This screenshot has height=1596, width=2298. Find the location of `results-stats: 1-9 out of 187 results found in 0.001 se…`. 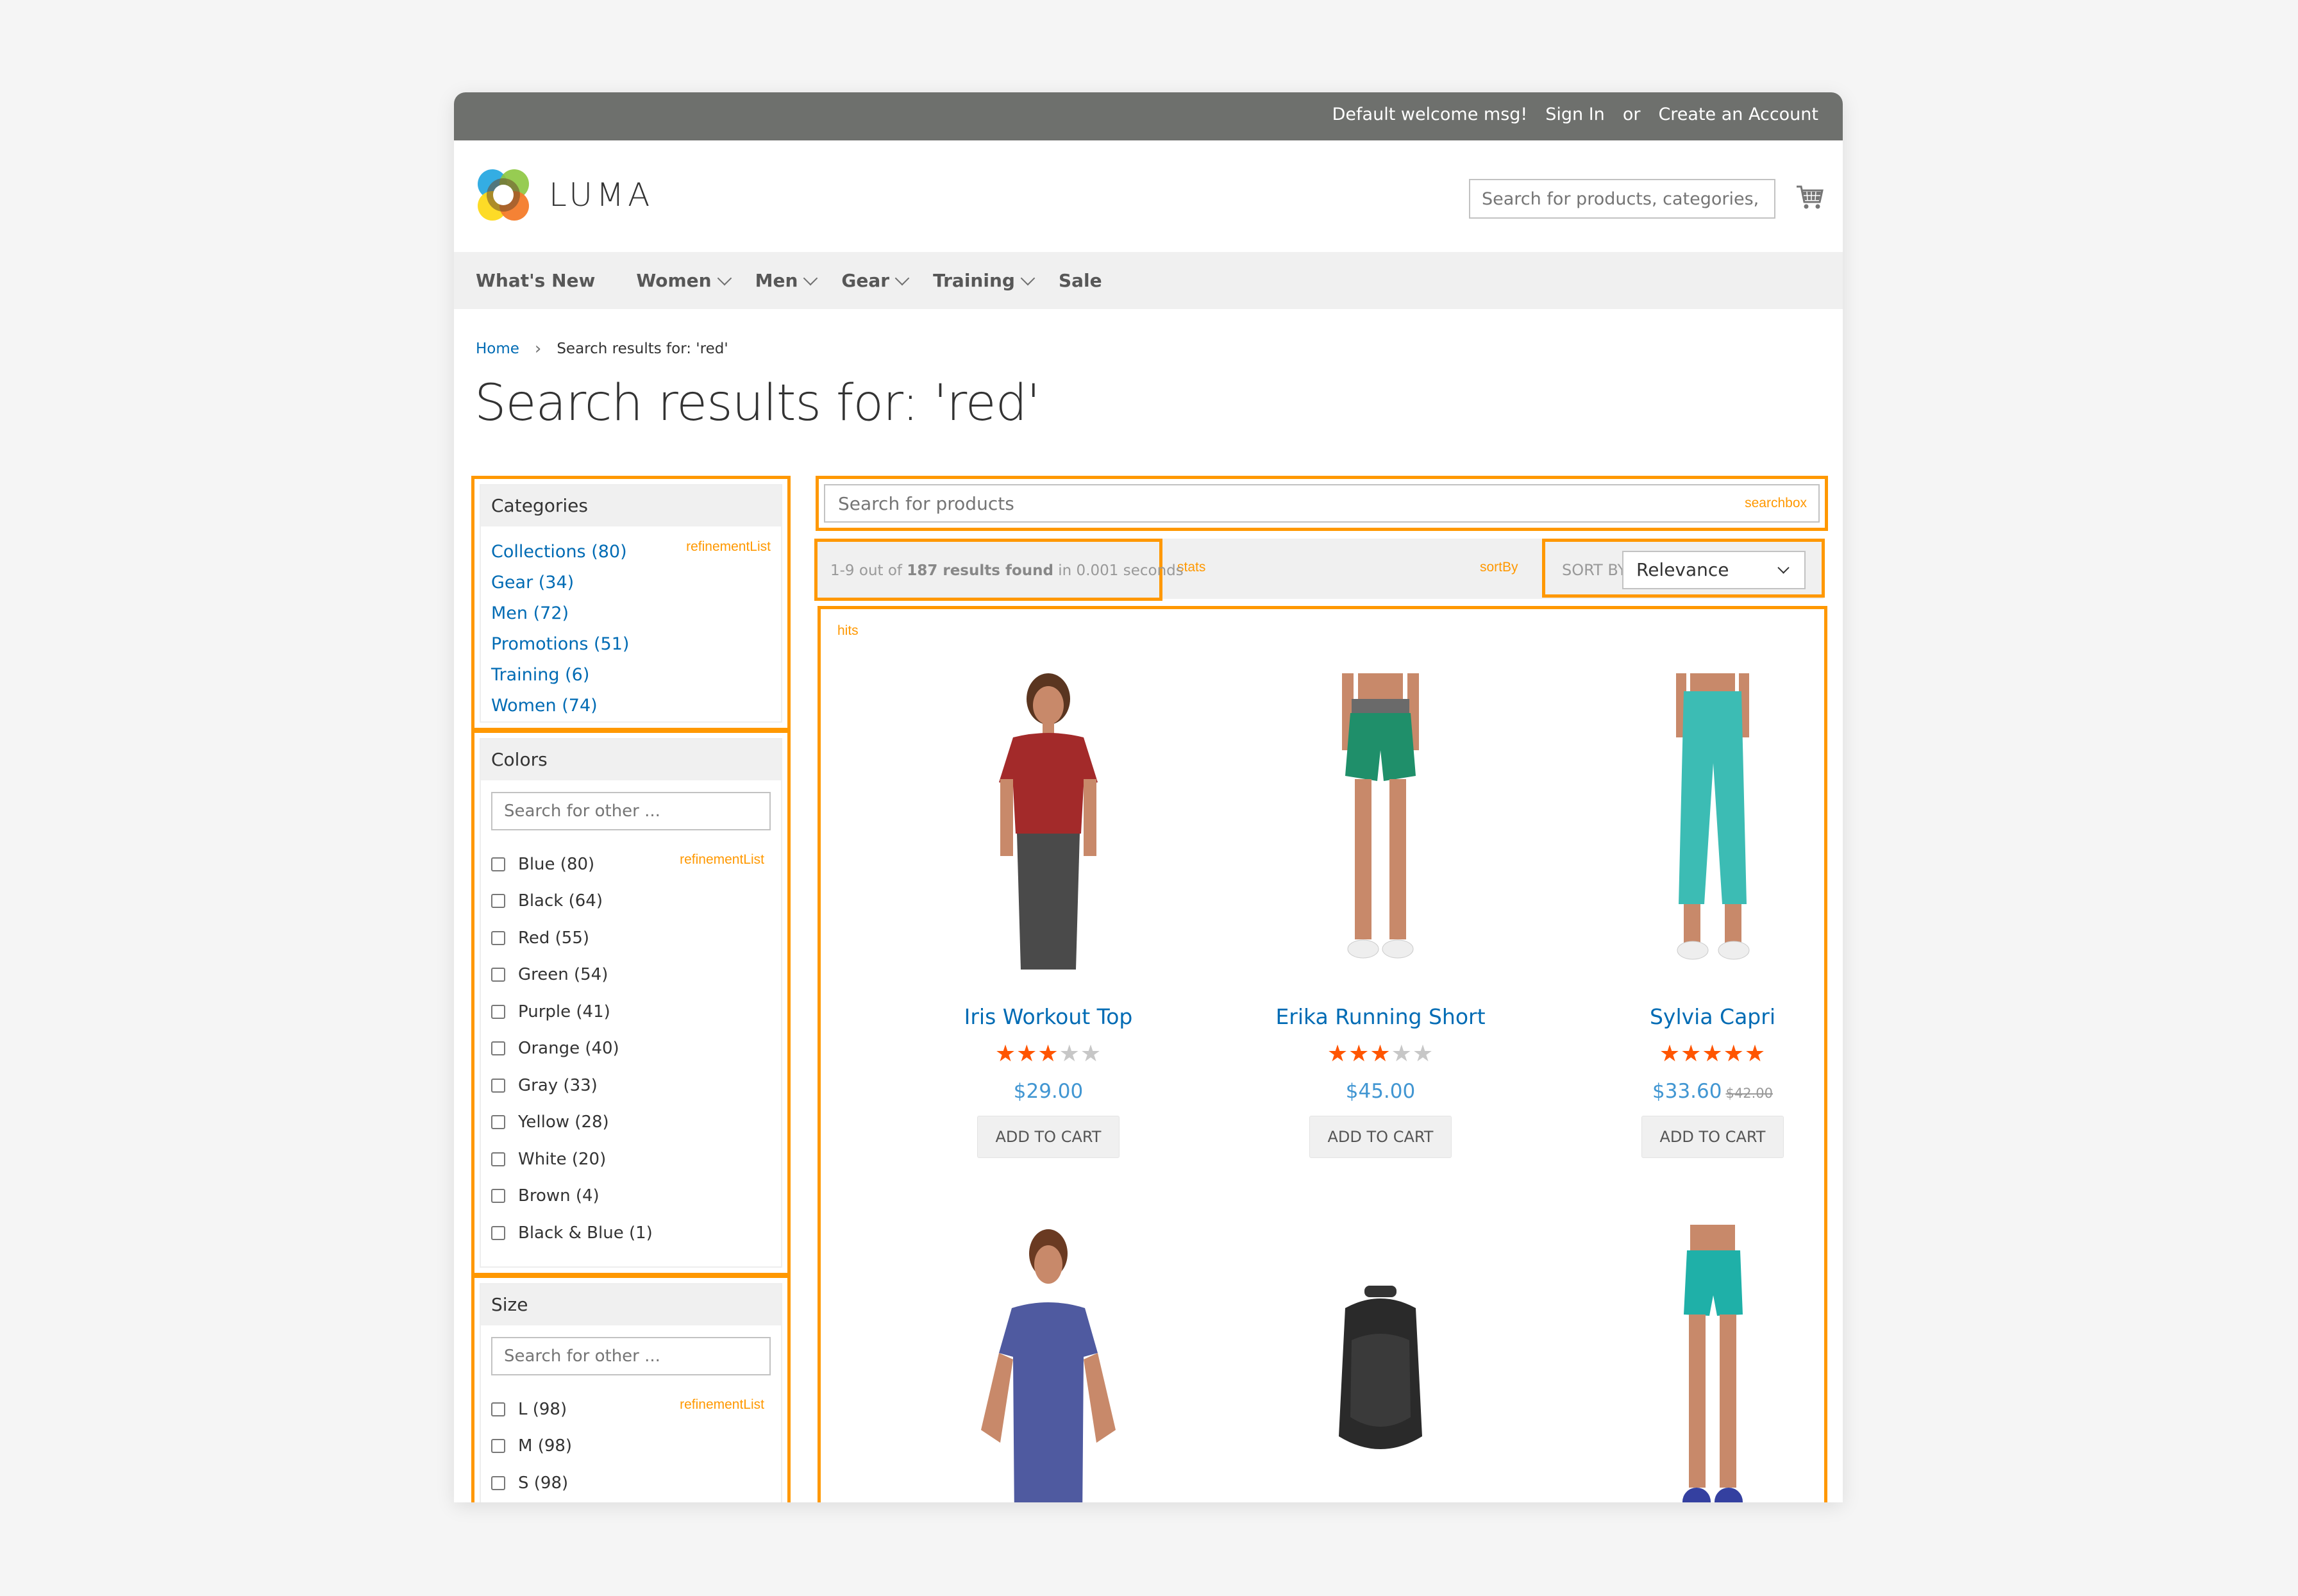

results-stats: 1-9 out of 187 results found in 0.001 se… is located at coordinates (1007, 570).